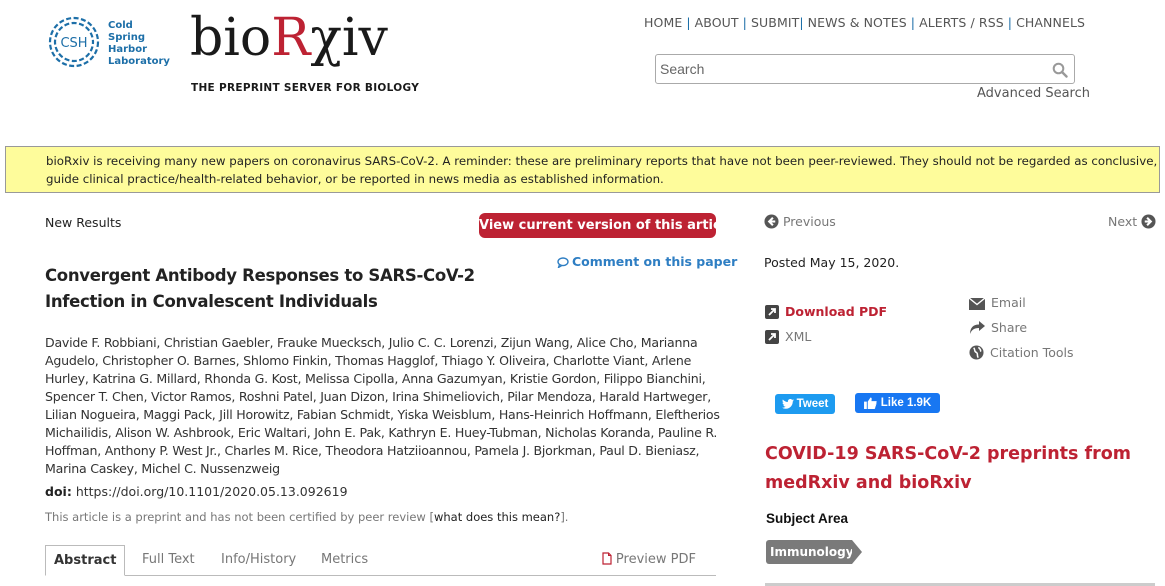 This screenshot has height=586, width=1165. Describe the element at coordinates (606, 225) in the screenshot. I see `view-current-version-button: View current version of this article` at that location.